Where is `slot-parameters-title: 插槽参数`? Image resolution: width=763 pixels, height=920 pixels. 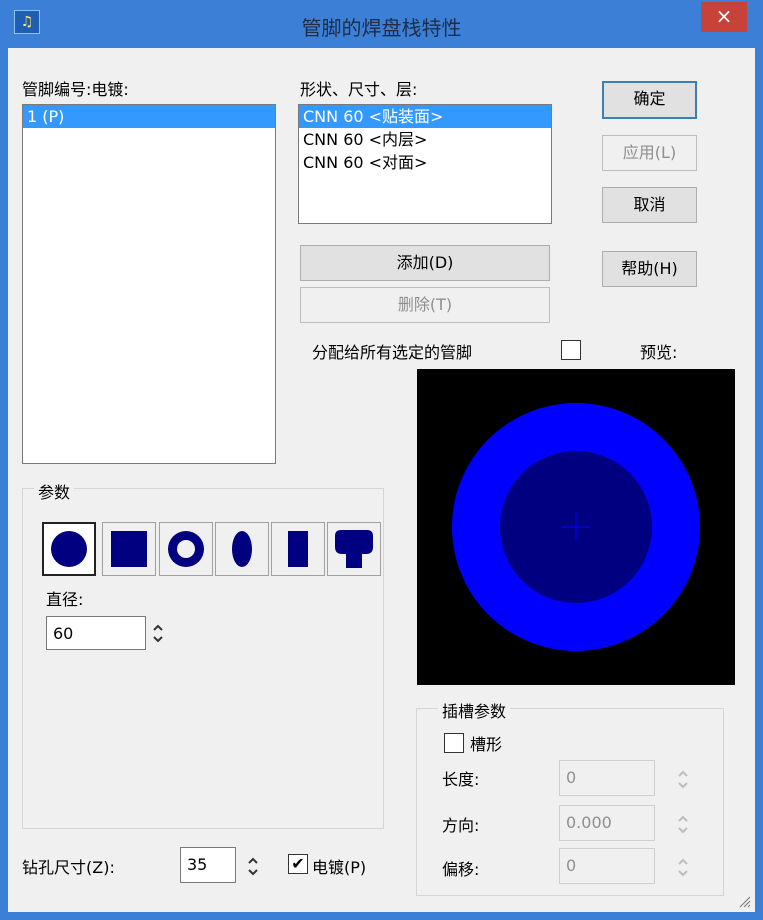 slot-parameters-title: 插槽参数 is located at coordinates (474, 710).